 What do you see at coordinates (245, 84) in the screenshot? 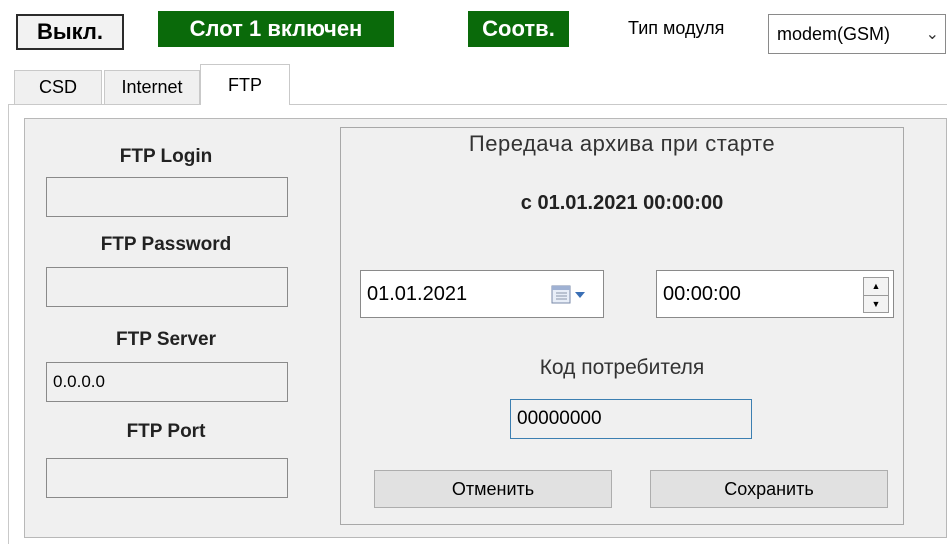
I see `tab-ftp: FTP` at bounding box center [245, 84].